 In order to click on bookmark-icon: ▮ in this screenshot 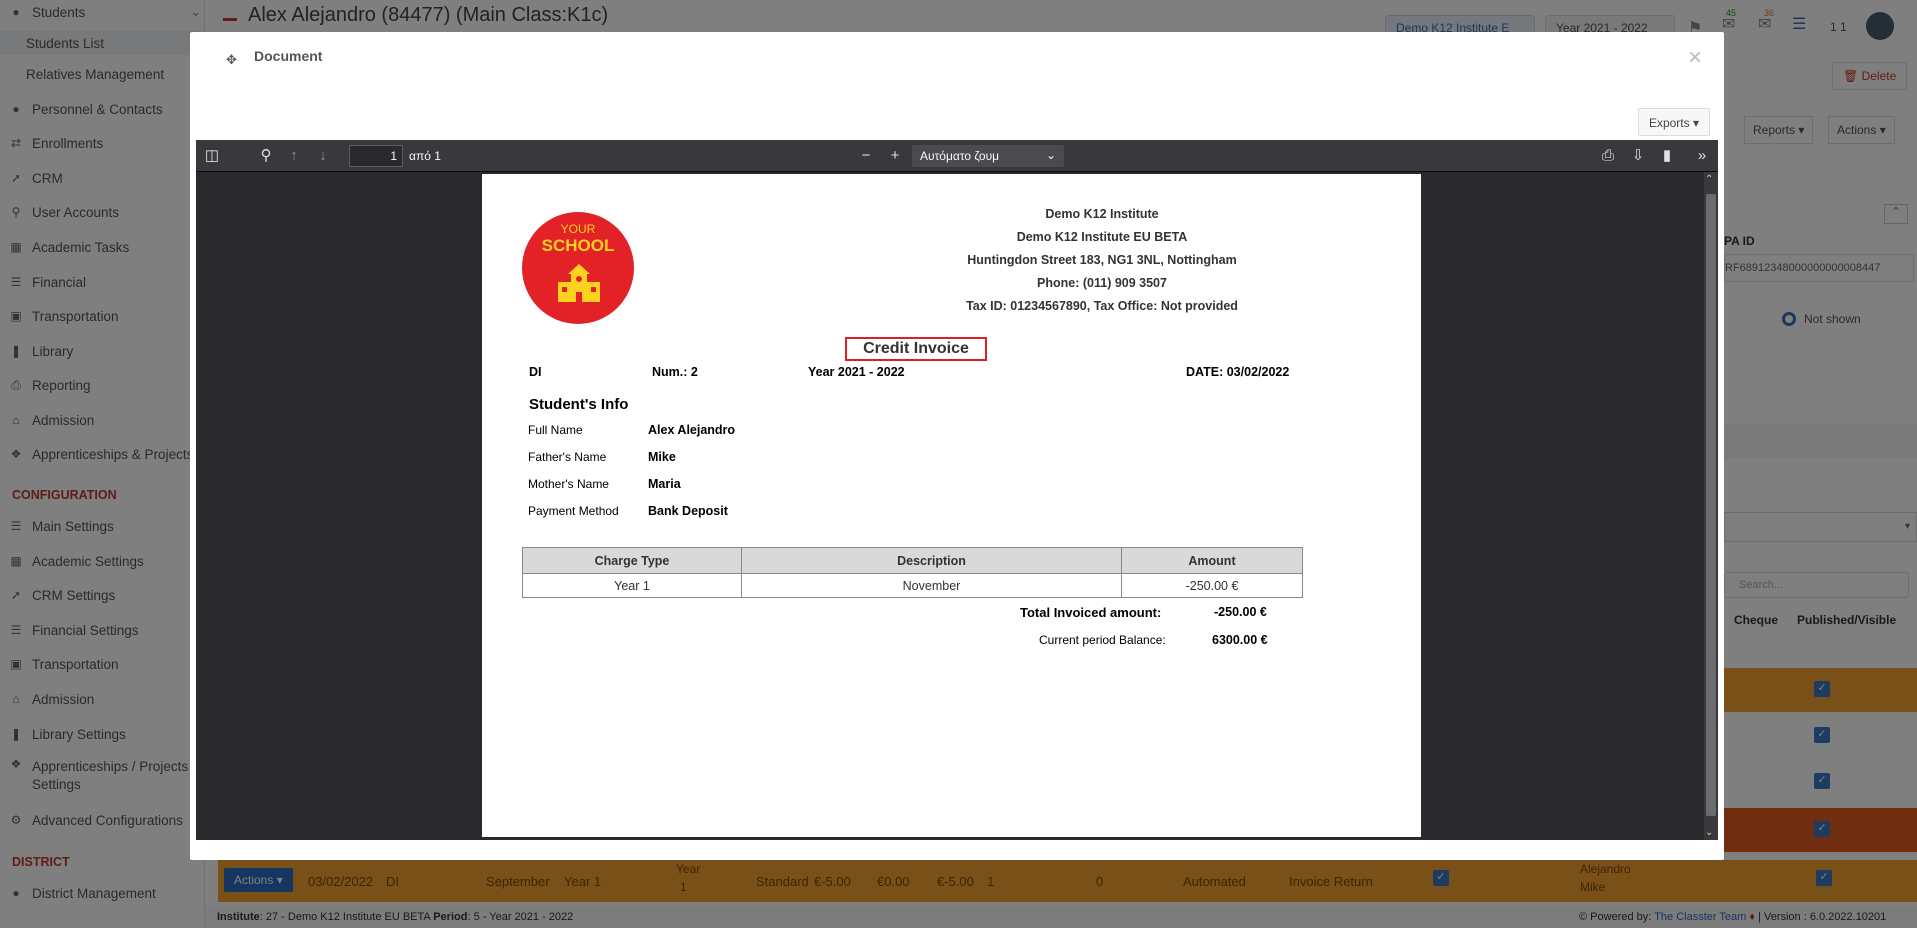, I will do `click(1667, 156)`.